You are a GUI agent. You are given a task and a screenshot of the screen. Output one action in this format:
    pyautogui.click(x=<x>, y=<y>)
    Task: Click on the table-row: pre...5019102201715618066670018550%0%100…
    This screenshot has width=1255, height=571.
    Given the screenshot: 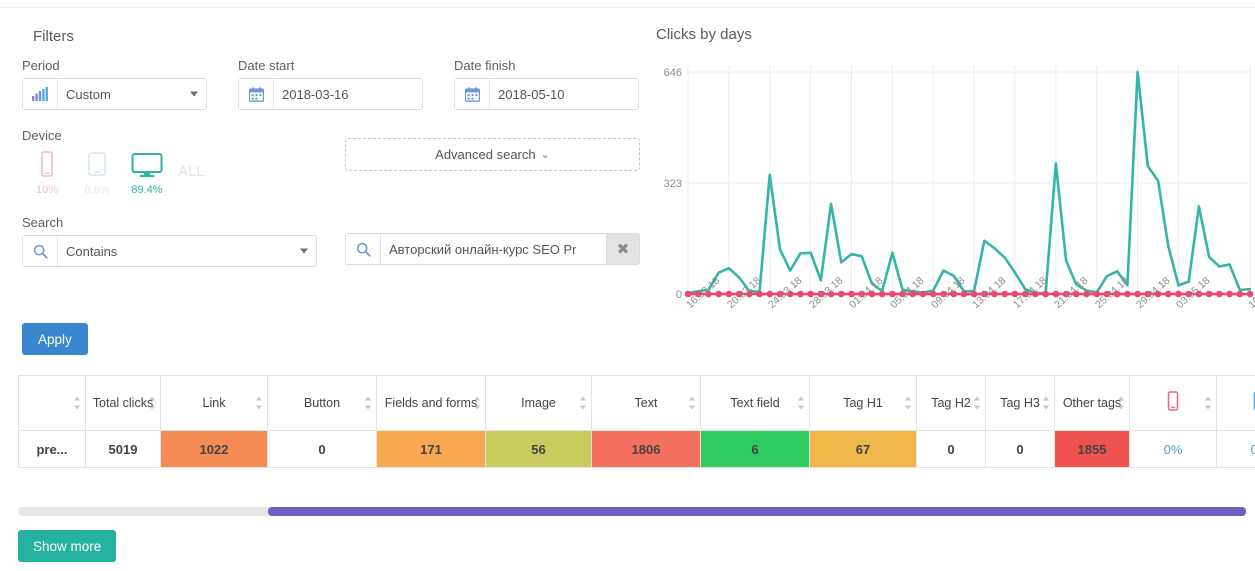 What is the action you would take?
    pyautogui.click(x=636, y=449)
    